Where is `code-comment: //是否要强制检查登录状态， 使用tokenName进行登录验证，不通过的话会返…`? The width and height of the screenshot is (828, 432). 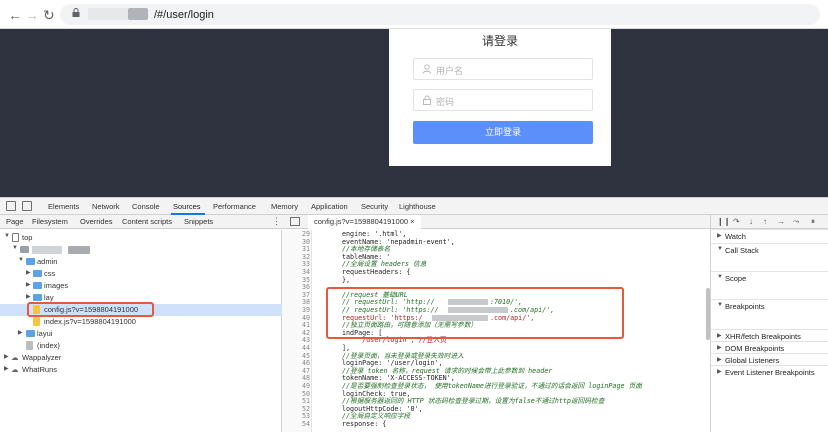 code-comment: //是否要强制检查登录状态， 使用tokenName进行登录验证，不通过的话会返… is located at coordinates (492, 386).